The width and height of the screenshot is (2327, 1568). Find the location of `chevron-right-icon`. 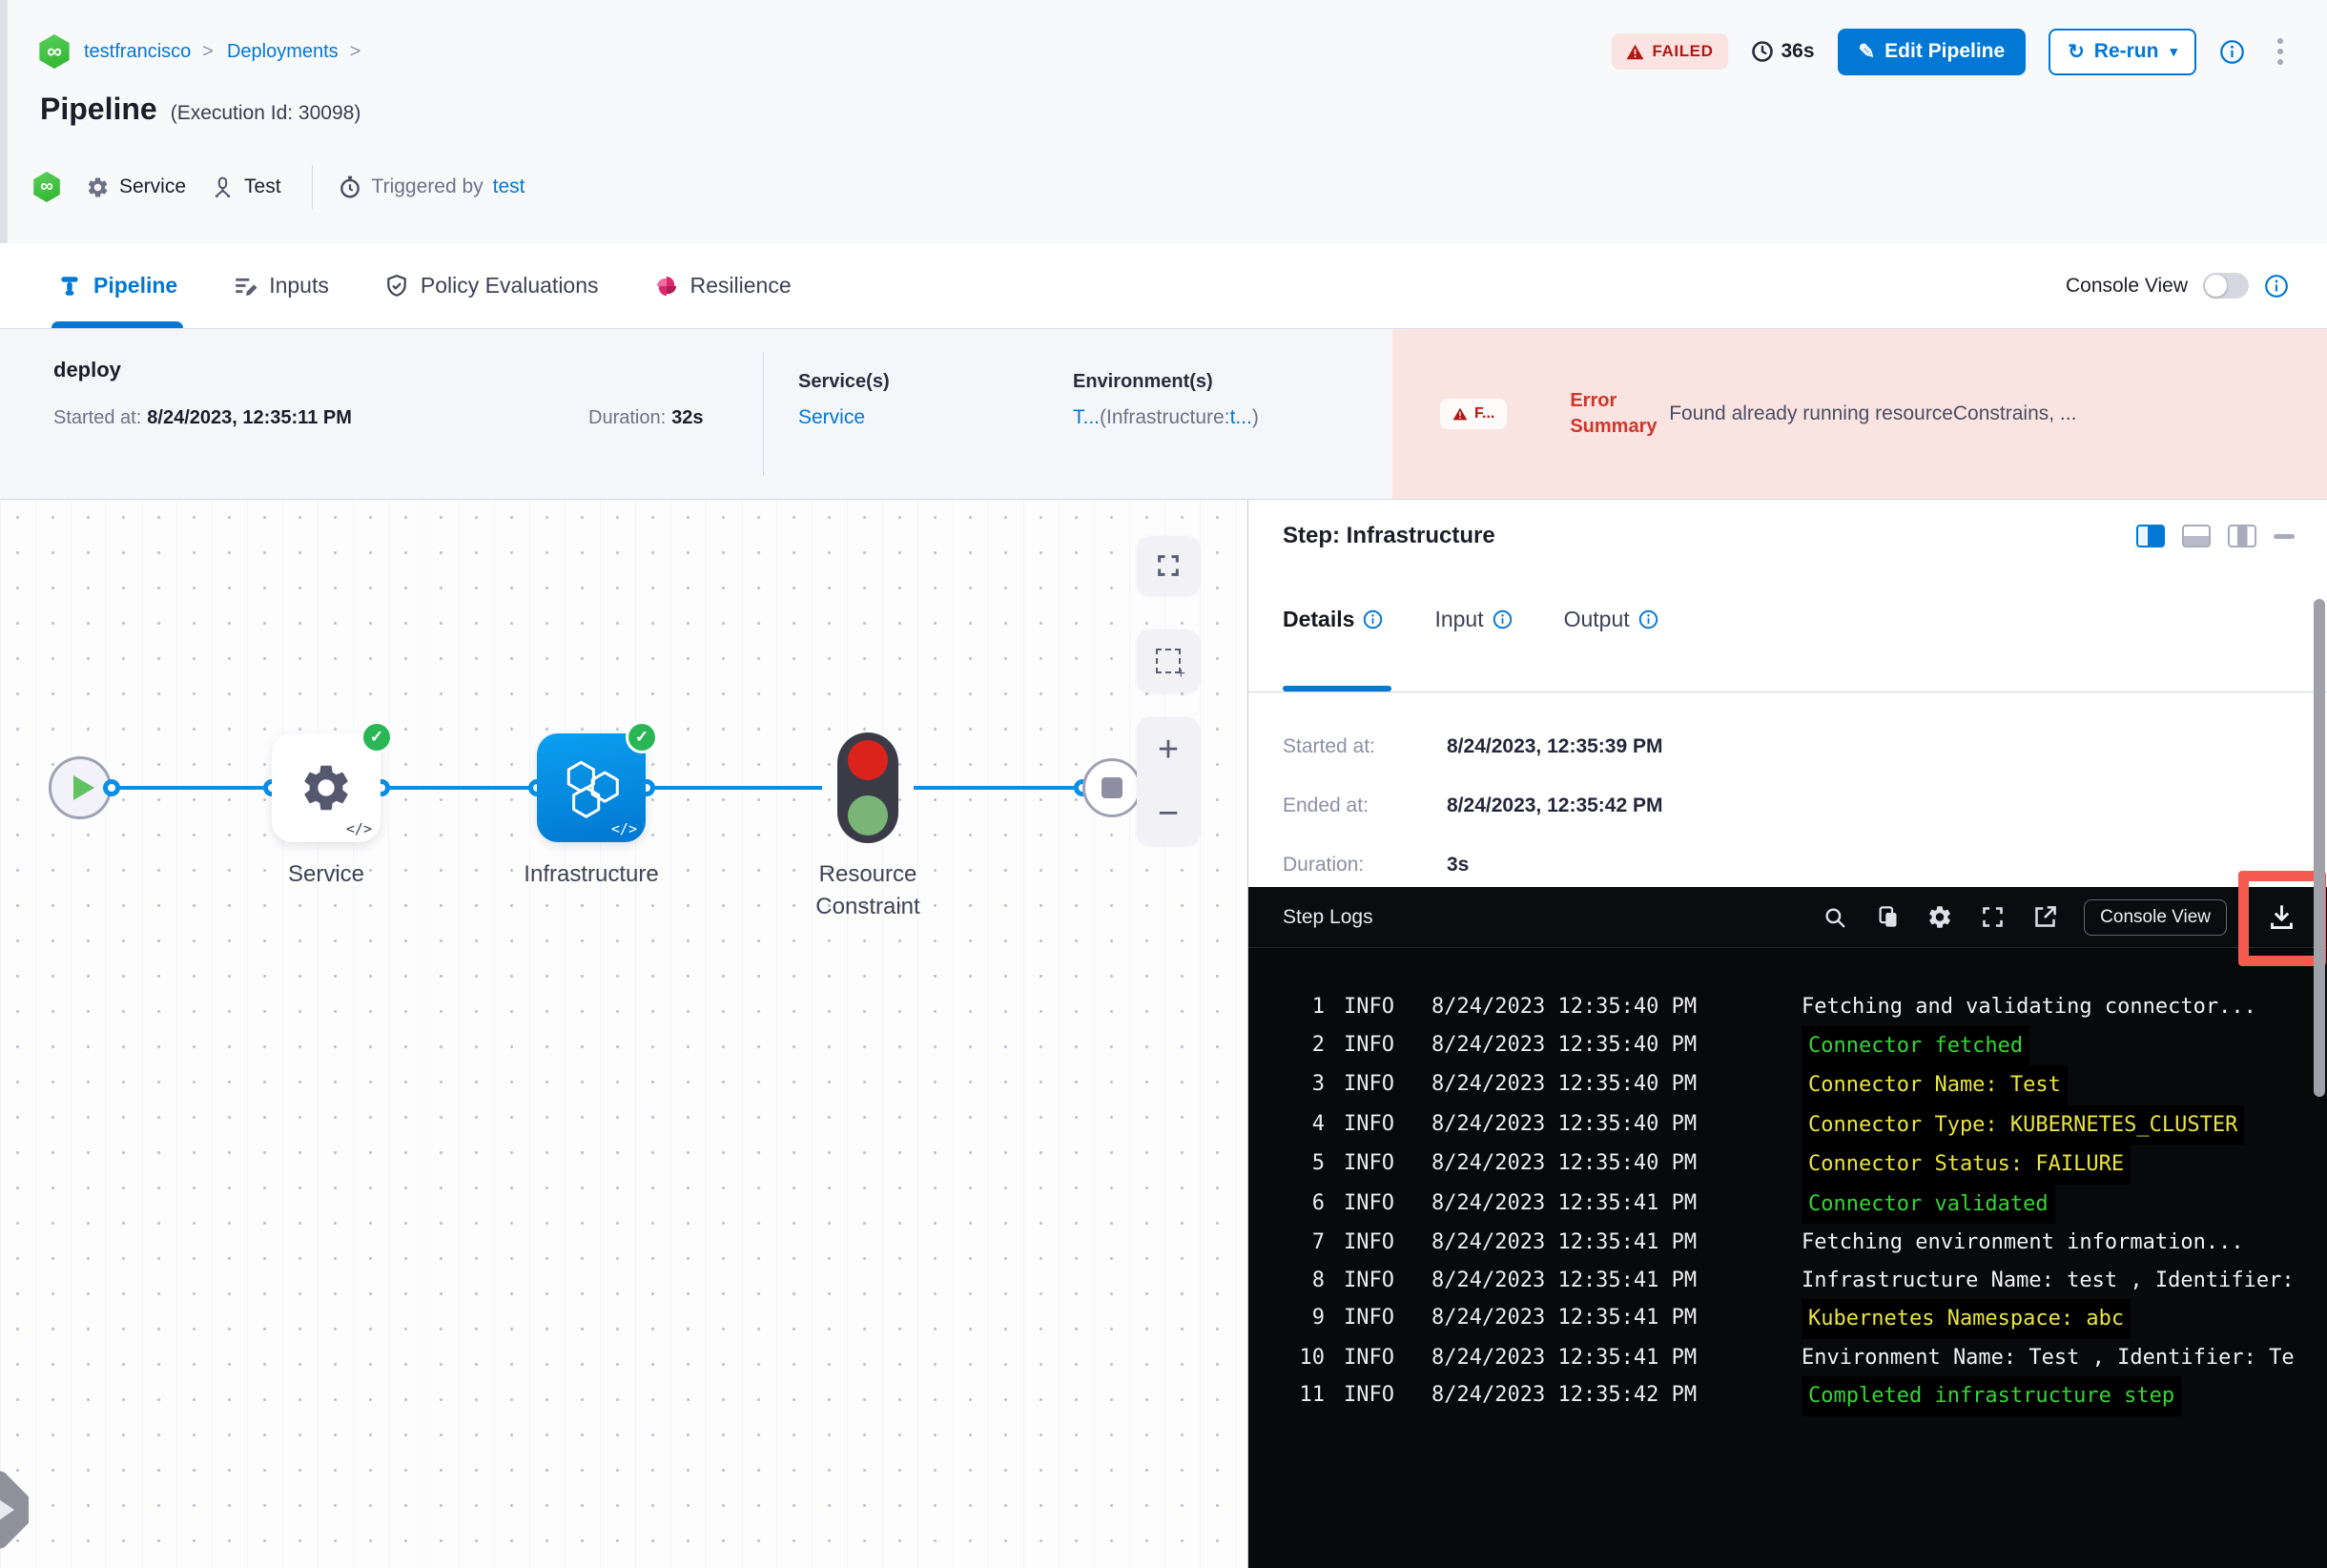

chevron-right-icon is located at coordinates (7, 1509).